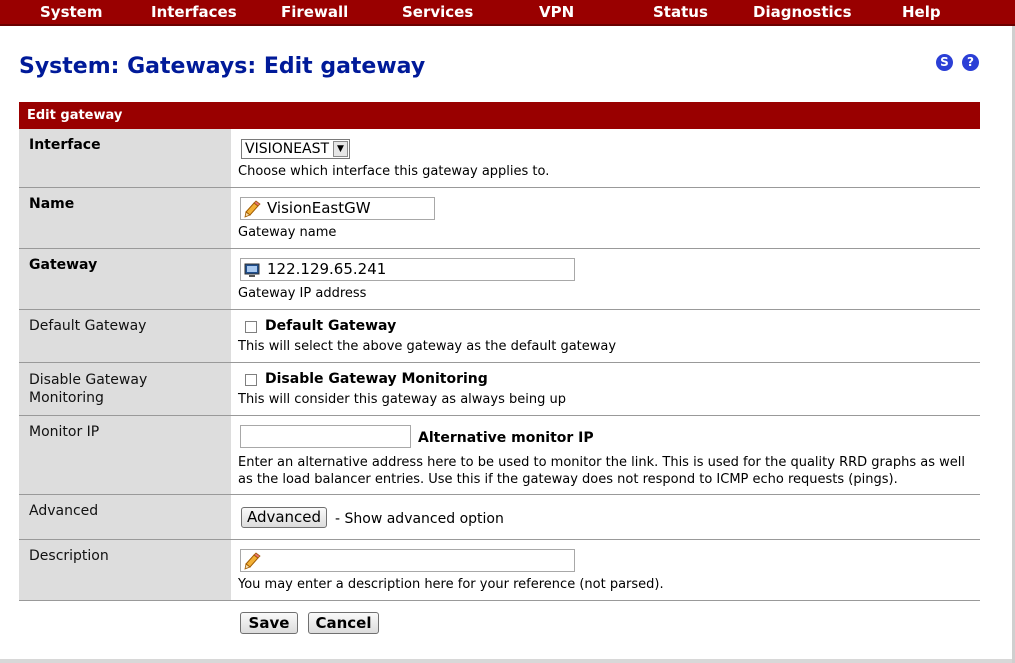 This screenshot has width=1015, height=663. I want to click on gateway-label: Gateway, so click(125, 279).